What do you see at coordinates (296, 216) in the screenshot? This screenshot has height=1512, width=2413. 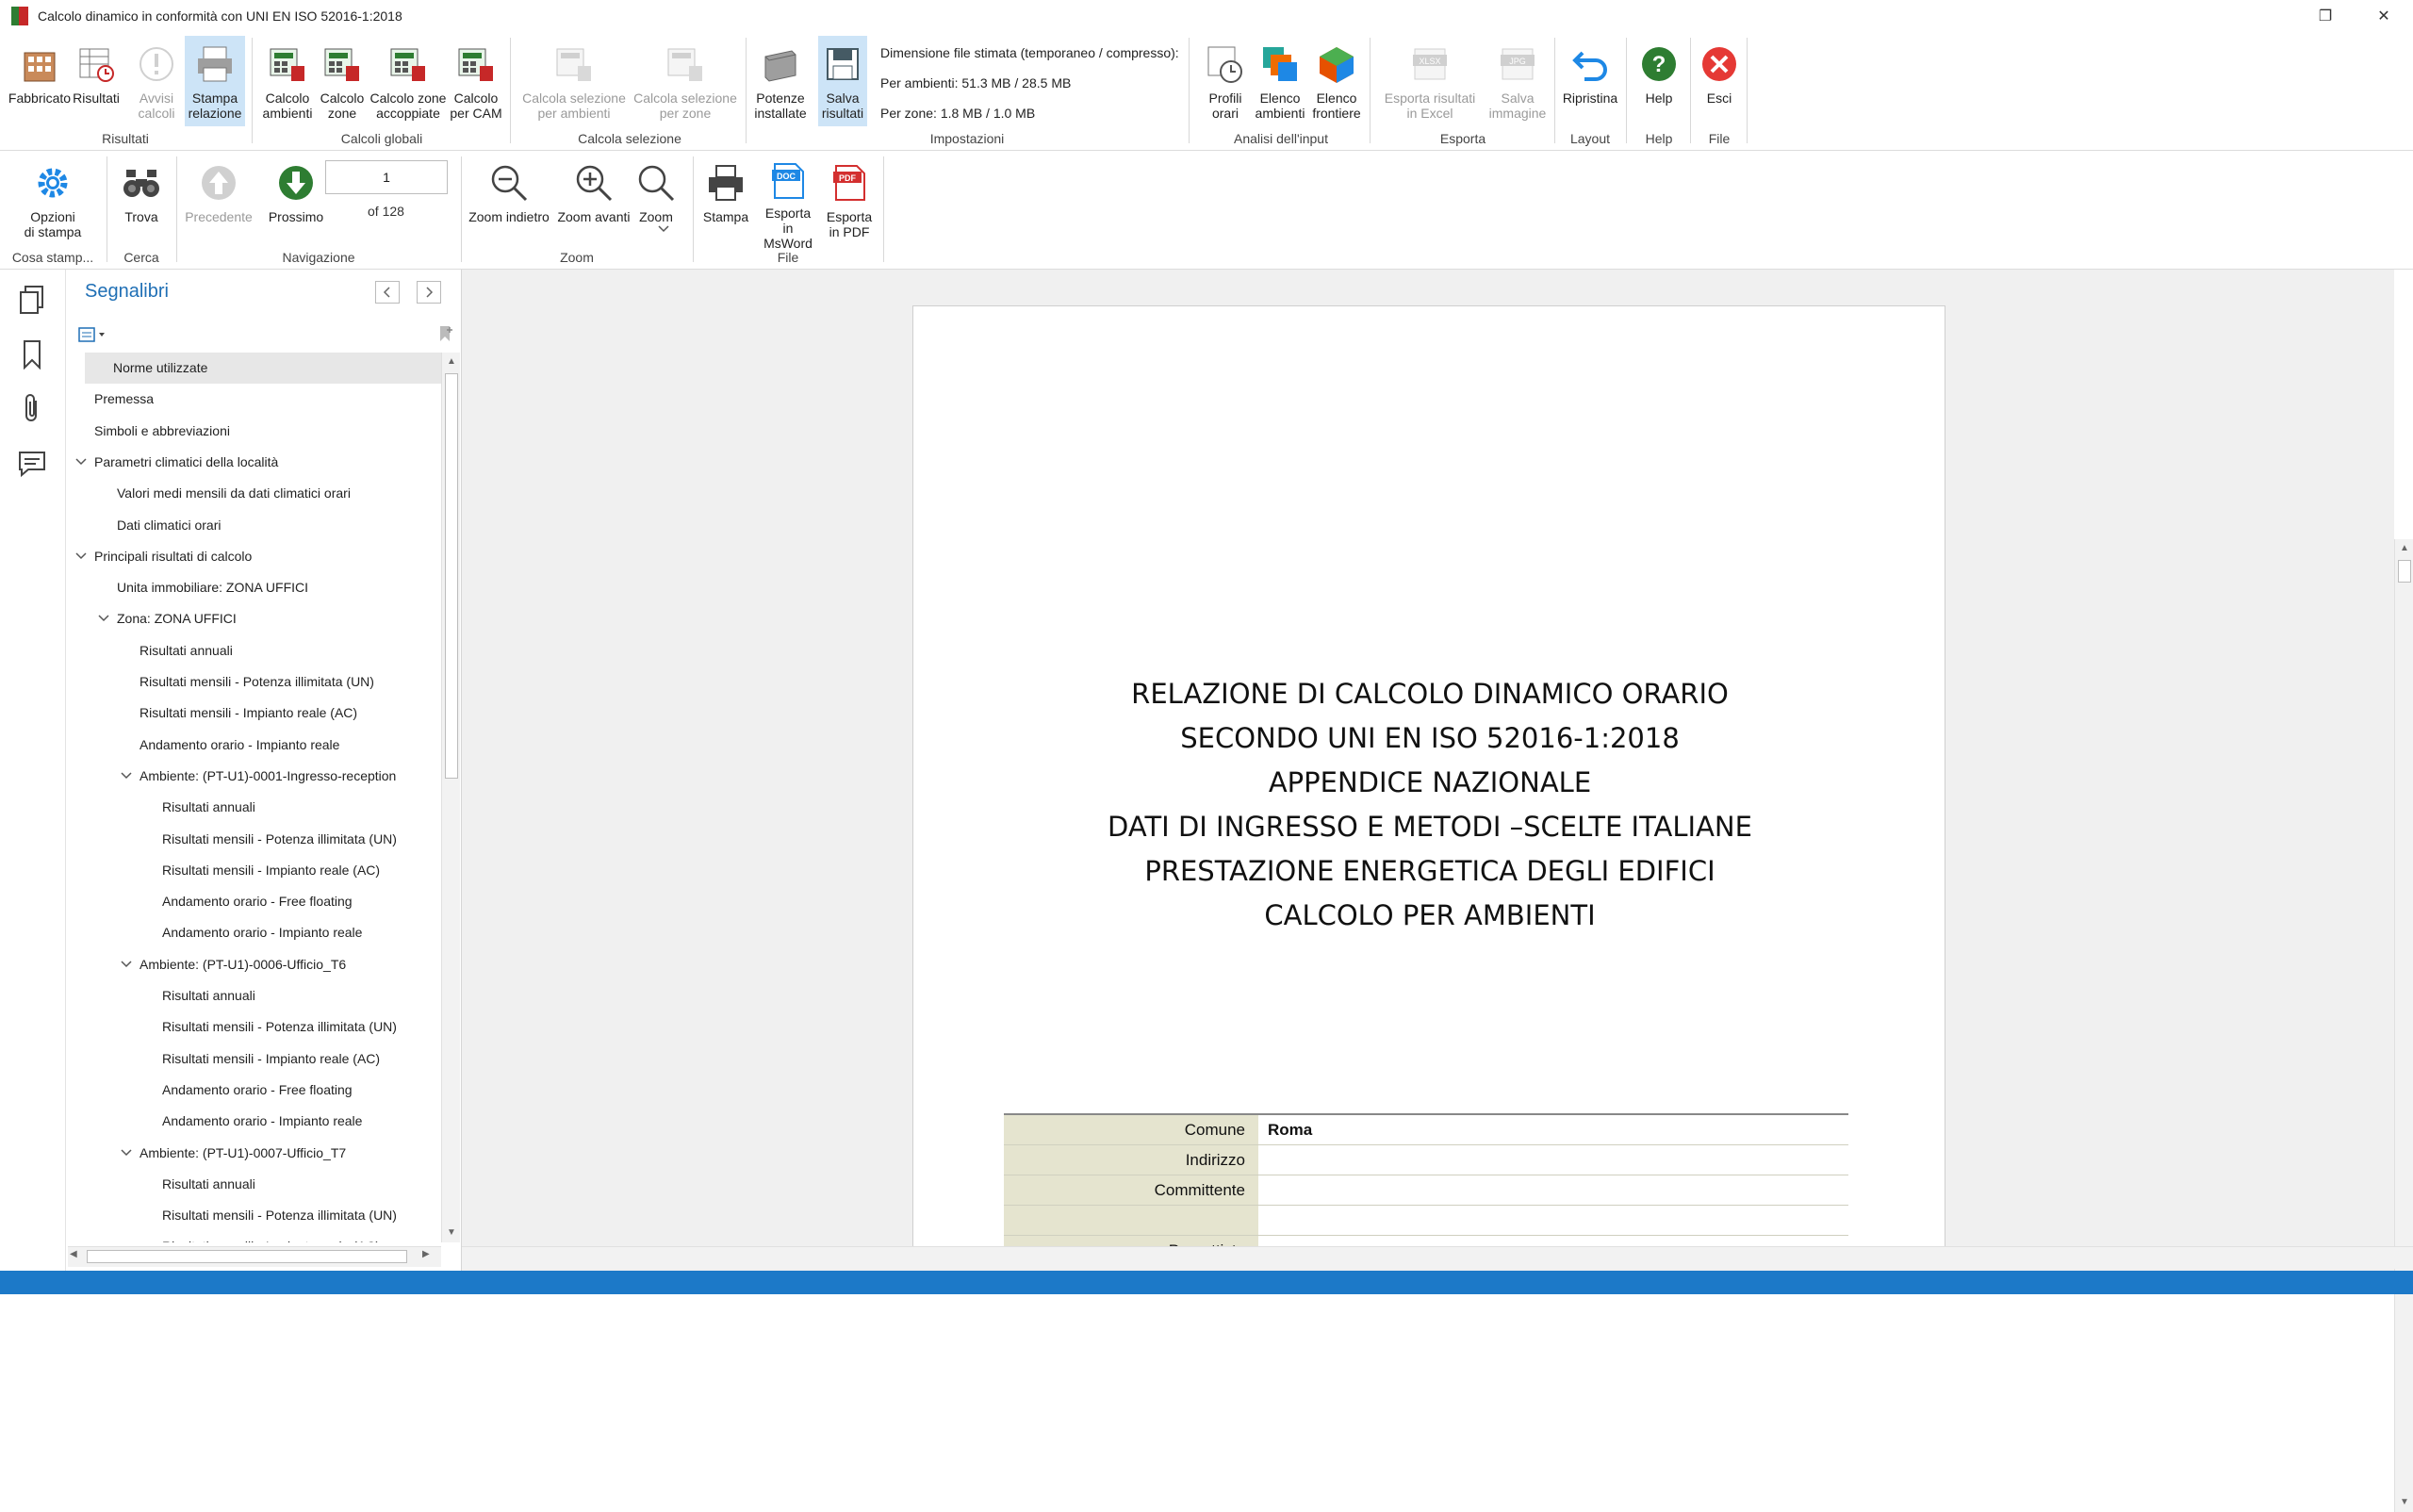 I see `button-label: Prossimo` at bounding box center [296, 216].